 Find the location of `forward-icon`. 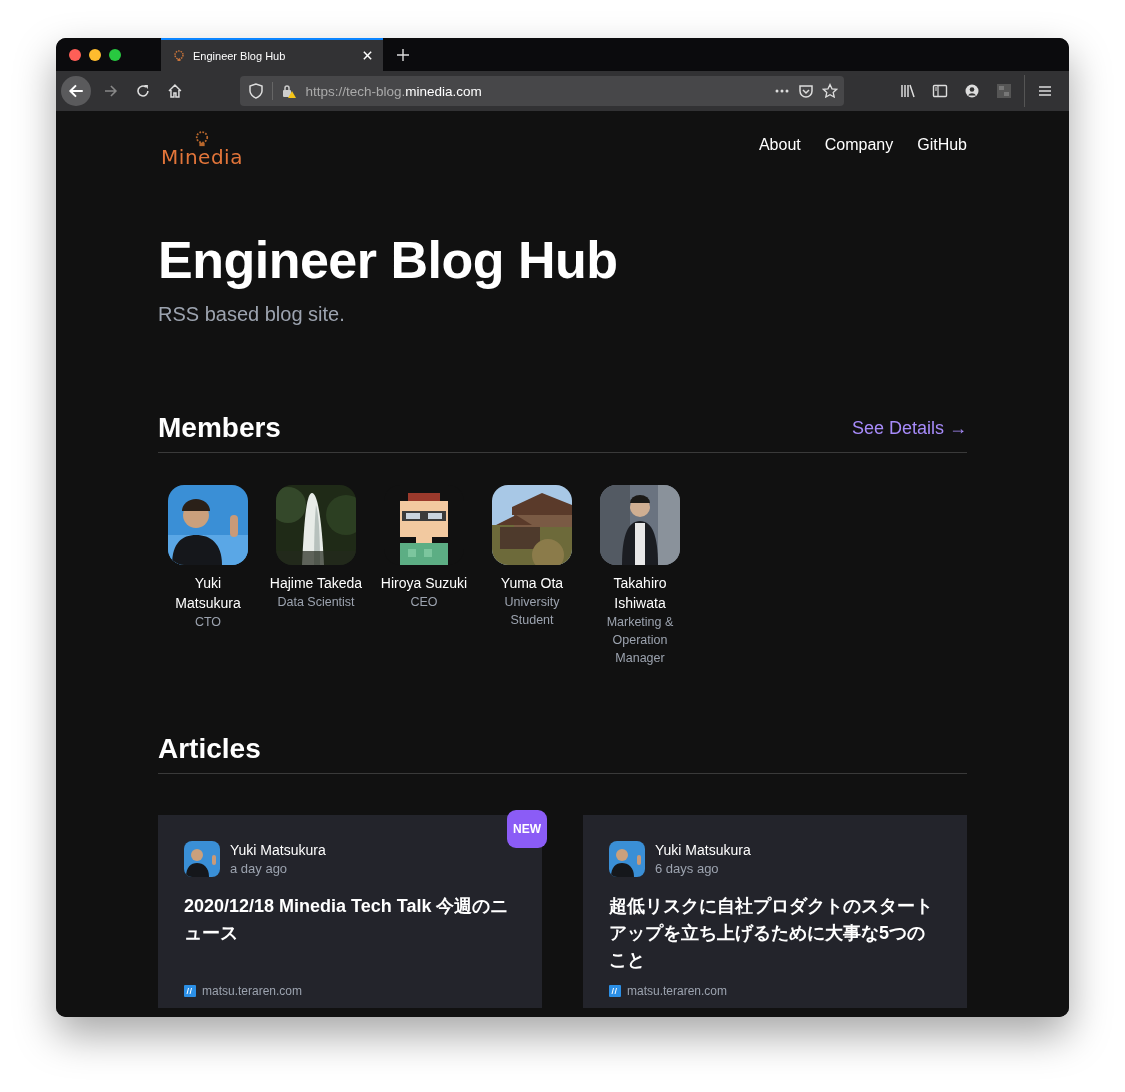

forward-icon is located at coordinates (110, 91).